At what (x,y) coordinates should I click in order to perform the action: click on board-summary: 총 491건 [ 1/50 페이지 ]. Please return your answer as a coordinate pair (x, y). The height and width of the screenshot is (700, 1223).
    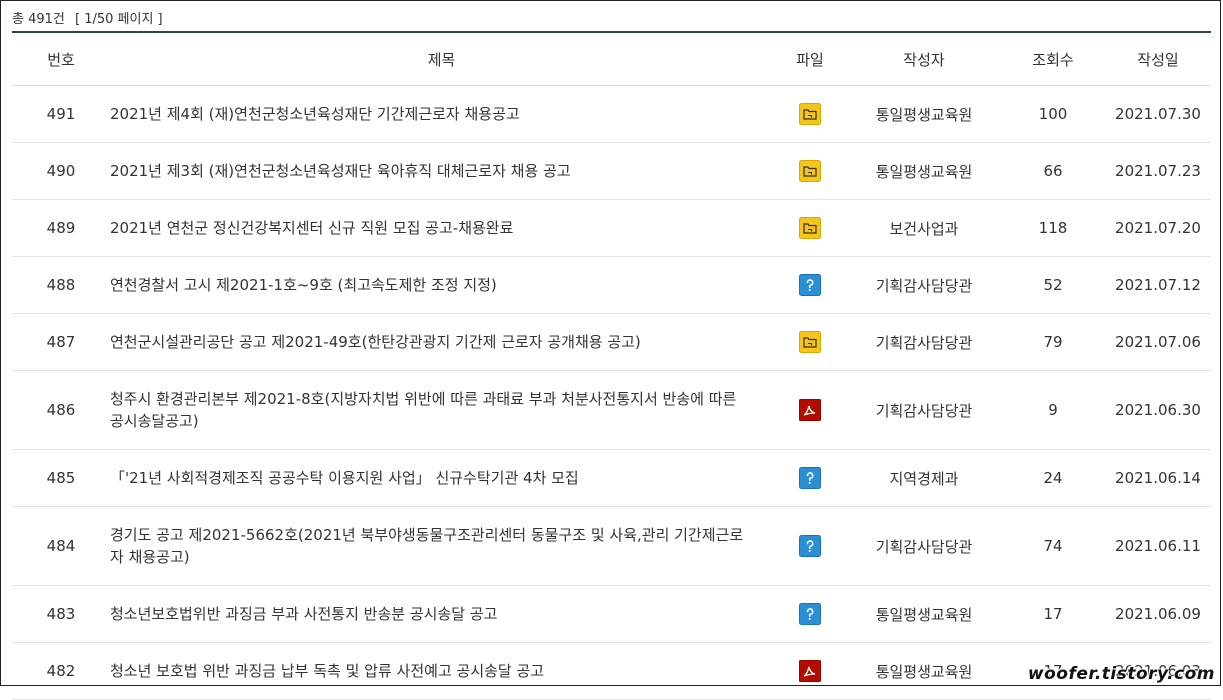
    Looking at the image, I should click on (90, 17).